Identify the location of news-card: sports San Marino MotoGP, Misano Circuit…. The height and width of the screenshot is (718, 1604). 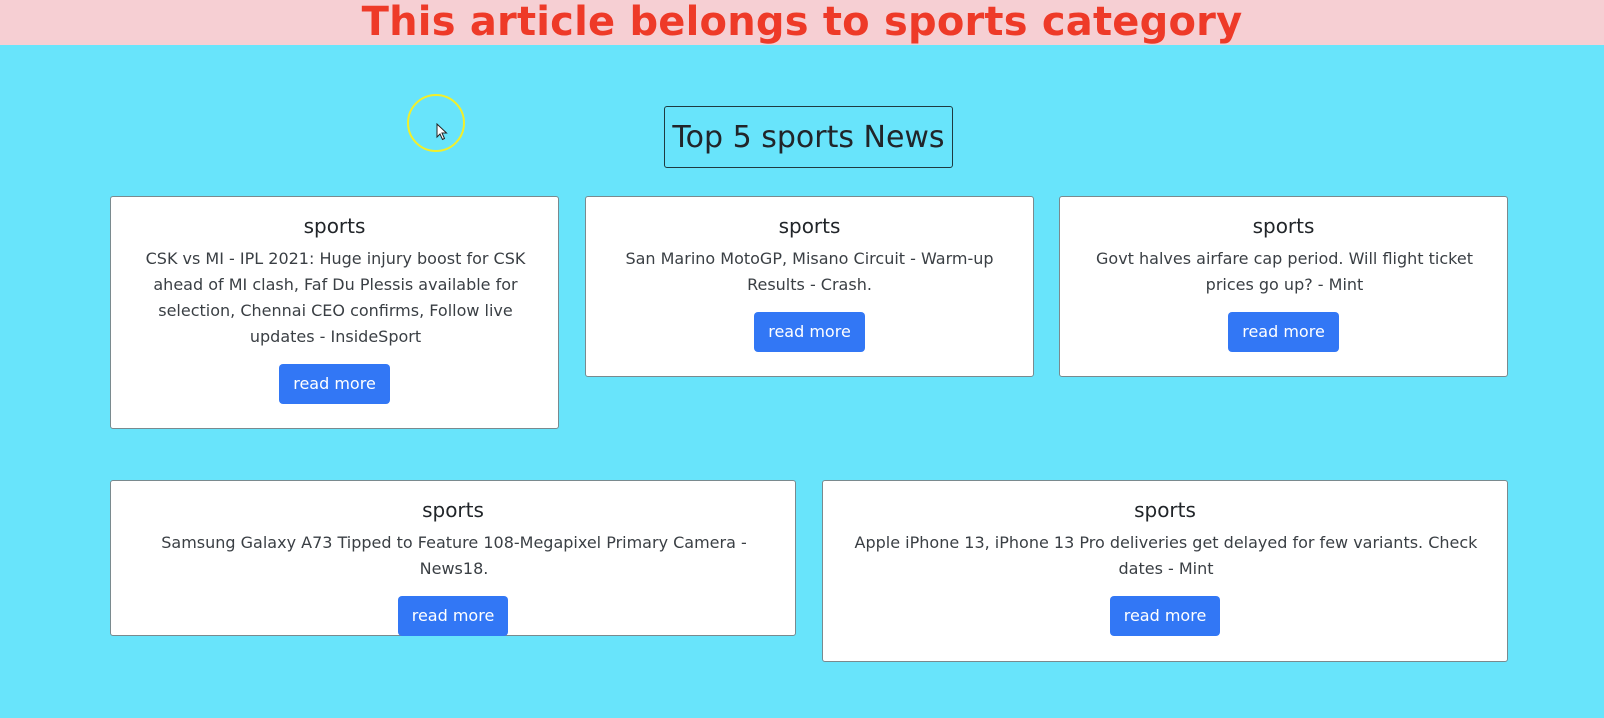
(809, 286).